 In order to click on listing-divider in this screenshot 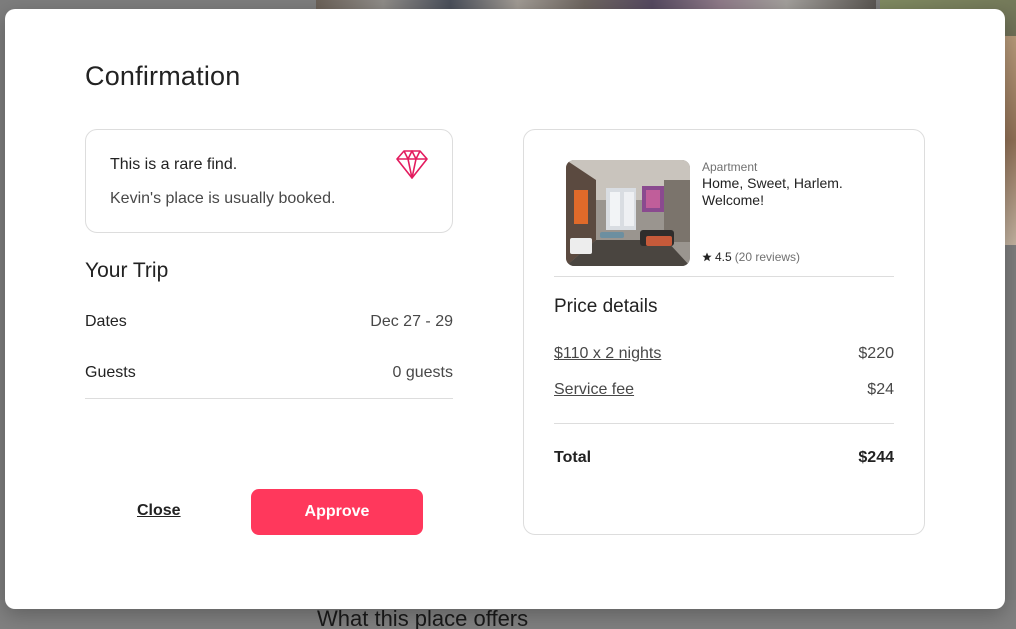, I will do `click(724, 276)`.